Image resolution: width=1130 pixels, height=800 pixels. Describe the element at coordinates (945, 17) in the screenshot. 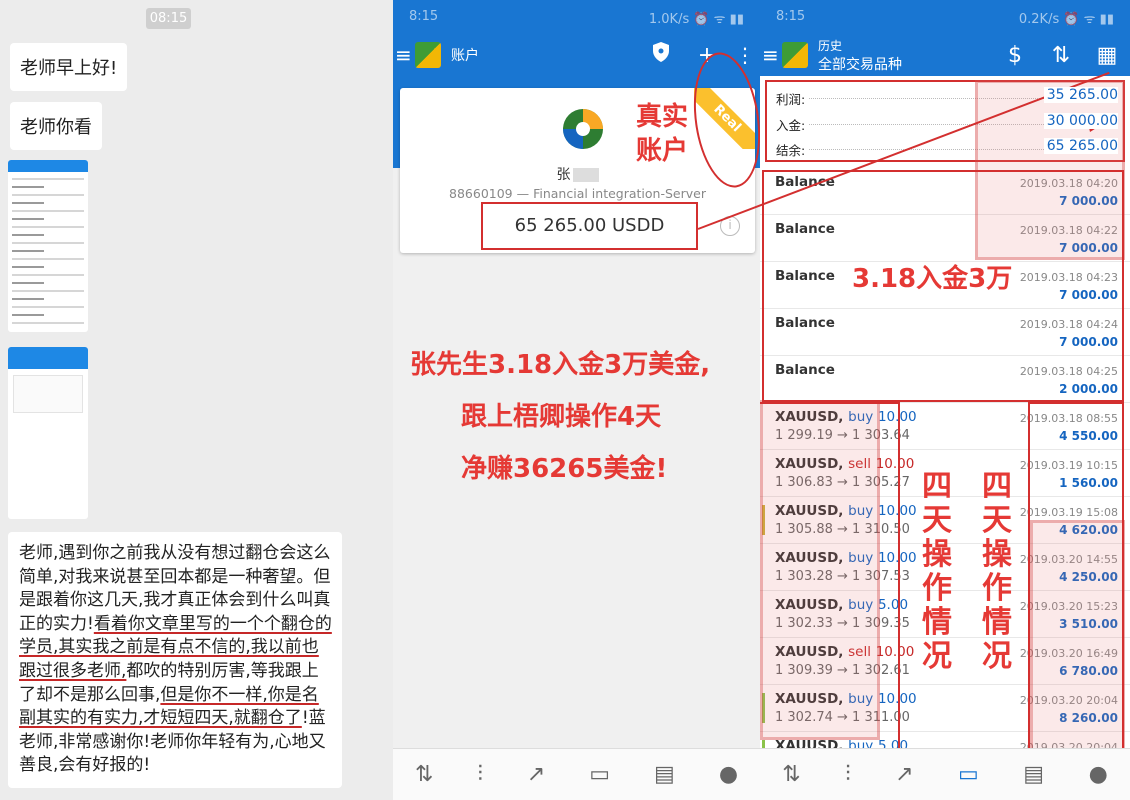

I see `status-bar: 8:15 0.2K/s ⏰ ᯤ ▮▮` at that location.